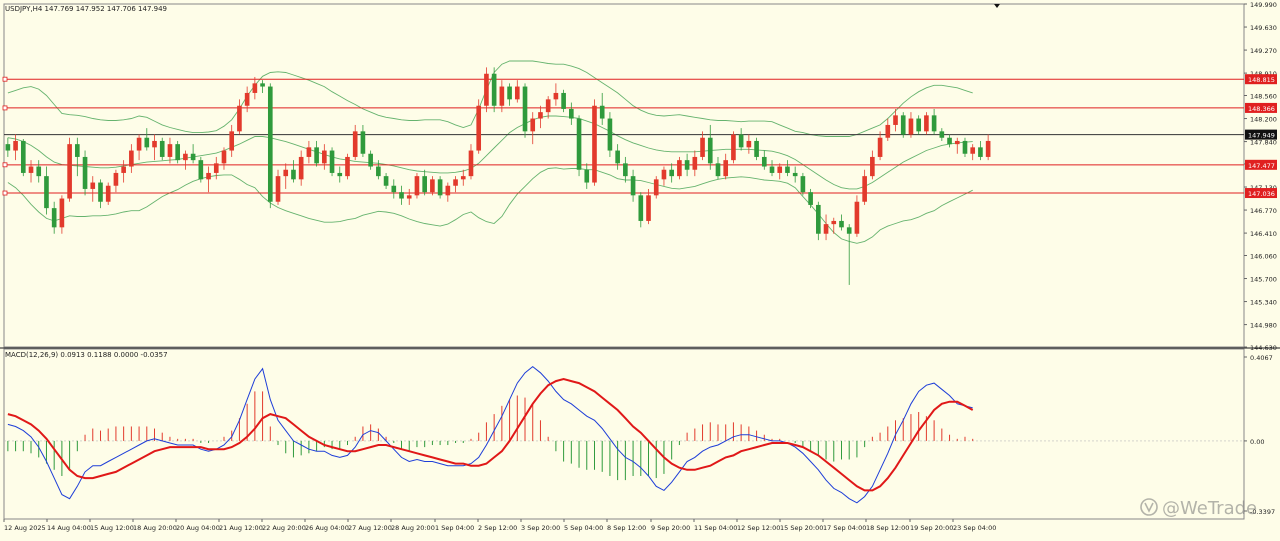  Describe the element at coordinates (413, 528) in the screenshot. I see `time-tick-label: 28 Aug 20:00` at that location.